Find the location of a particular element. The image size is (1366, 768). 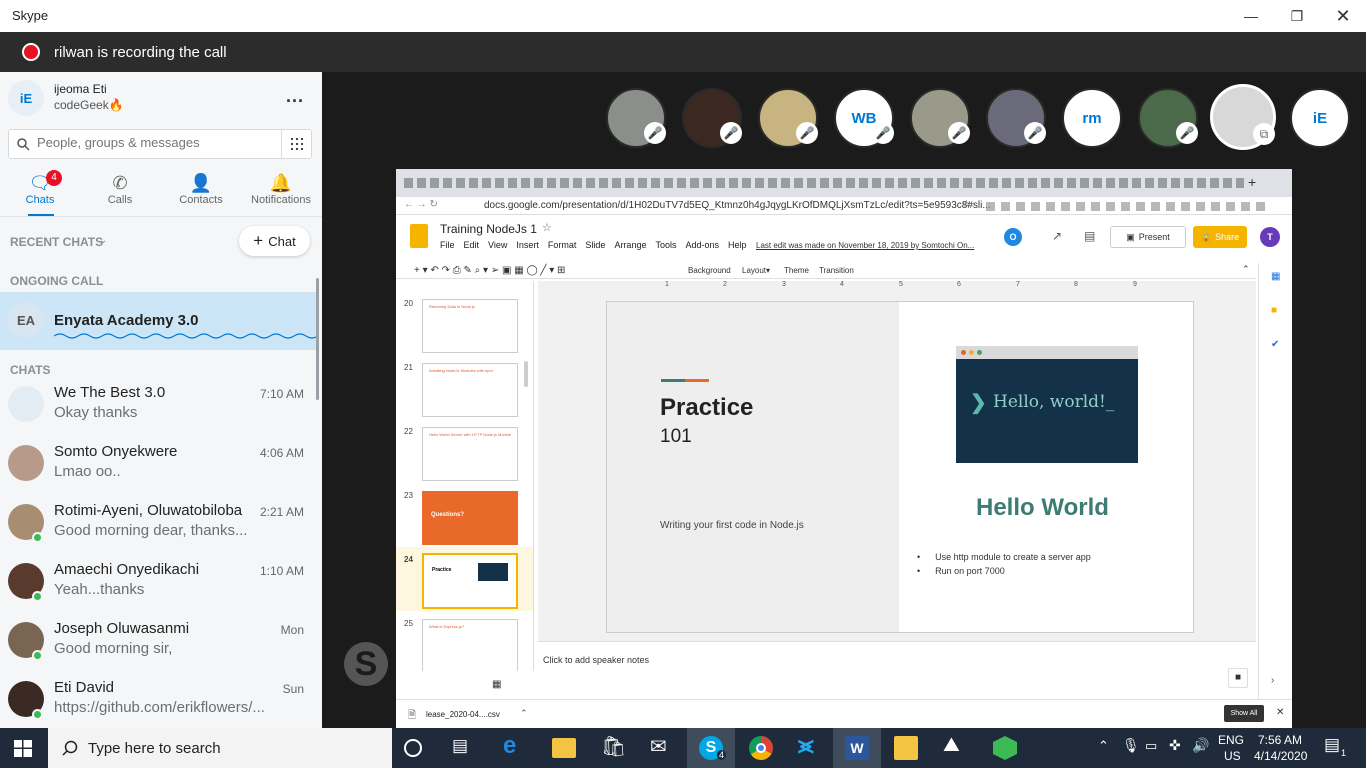

menu-file: File is located at coordinates (447, 245).